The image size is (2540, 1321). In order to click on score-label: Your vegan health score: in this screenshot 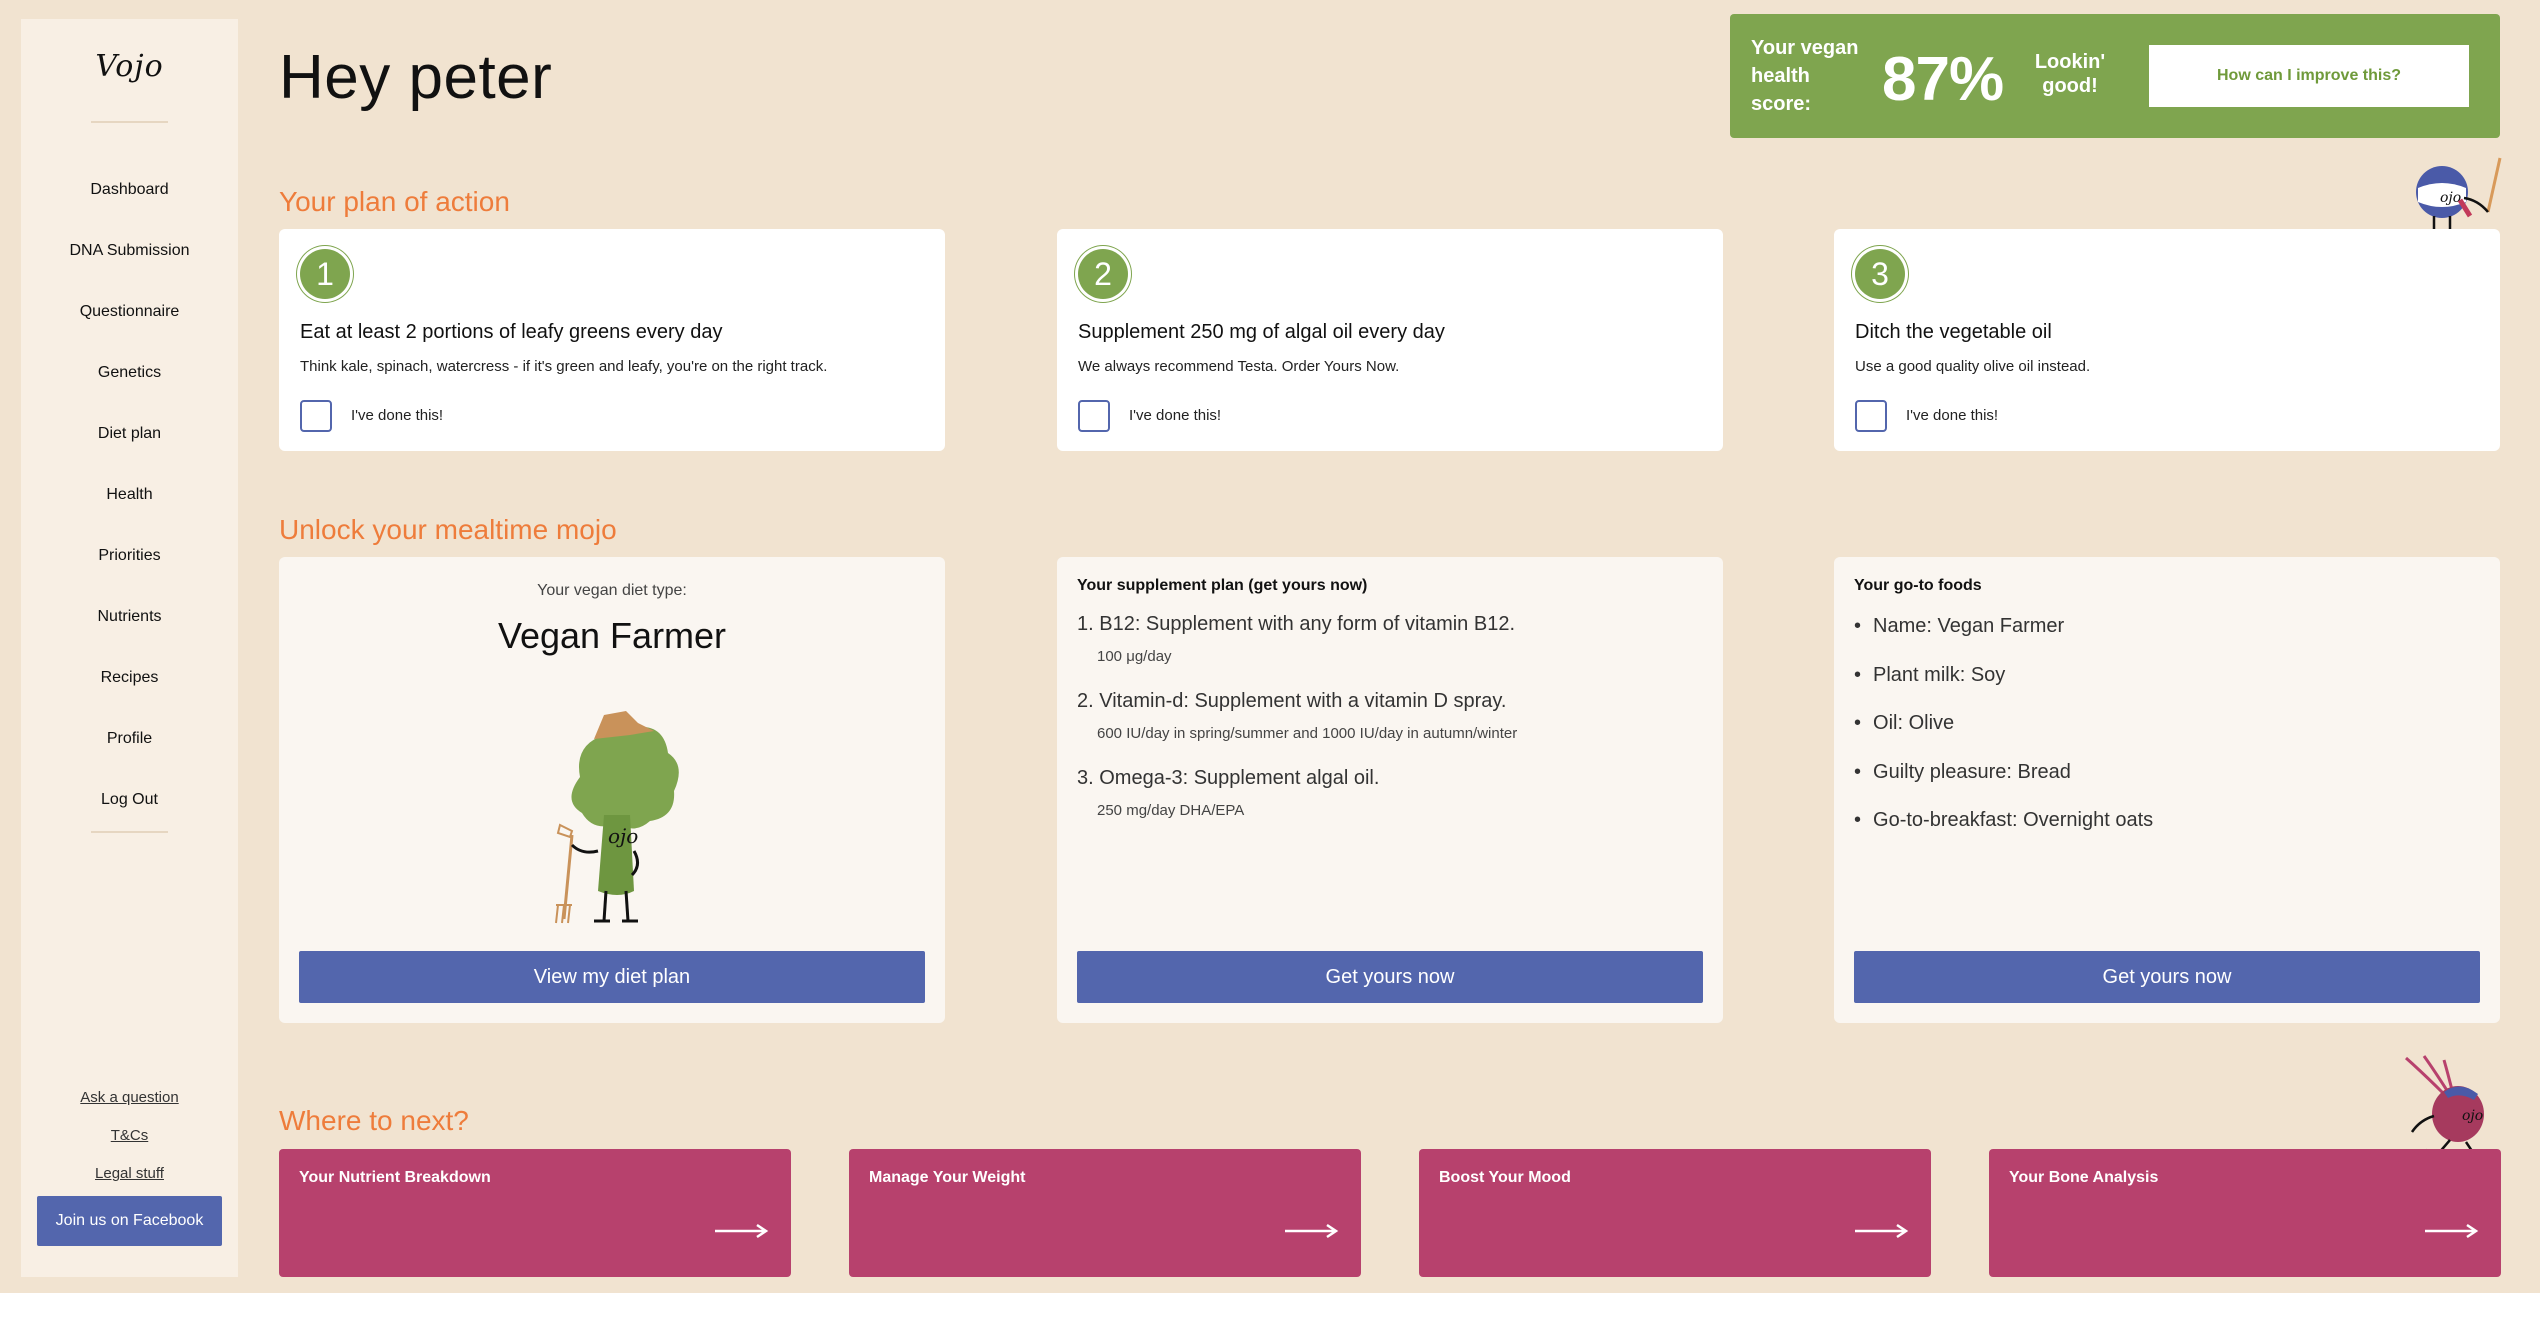, I will do `click(1805, 76)`.